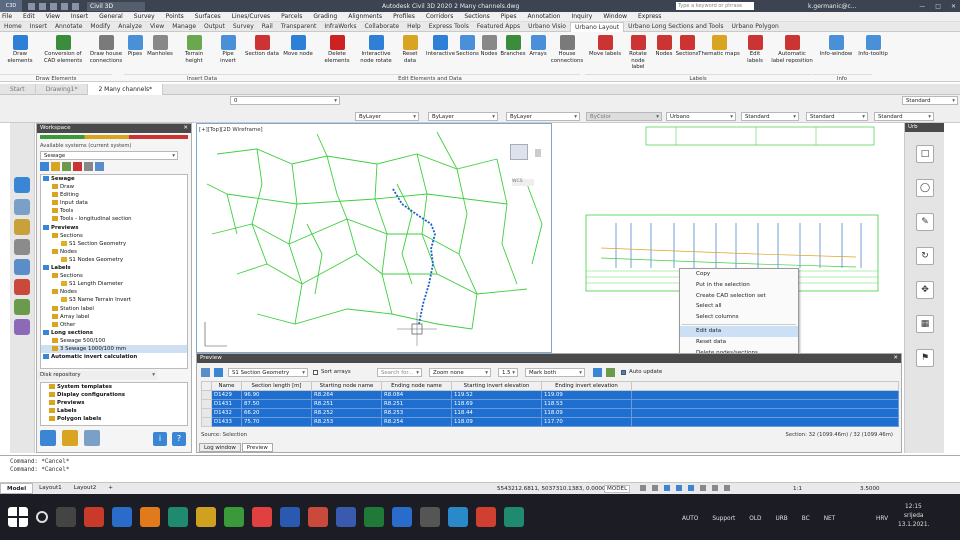 The height and width of the screenshot is (540, 960). What do you see at coordinates (66, 166) in the screenshot?
I see `add-icon` at bounding box center [66, 166].